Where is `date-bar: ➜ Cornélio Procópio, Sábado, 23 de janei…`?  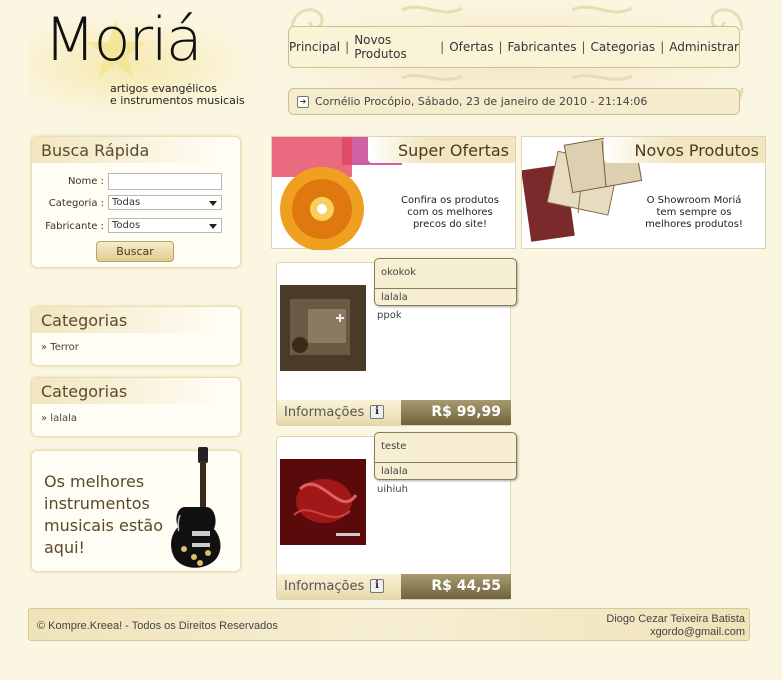
date-bar: ➜ Cornélio Procópio, Sábado, 23 de janei… is located at coordinates (514, 101).